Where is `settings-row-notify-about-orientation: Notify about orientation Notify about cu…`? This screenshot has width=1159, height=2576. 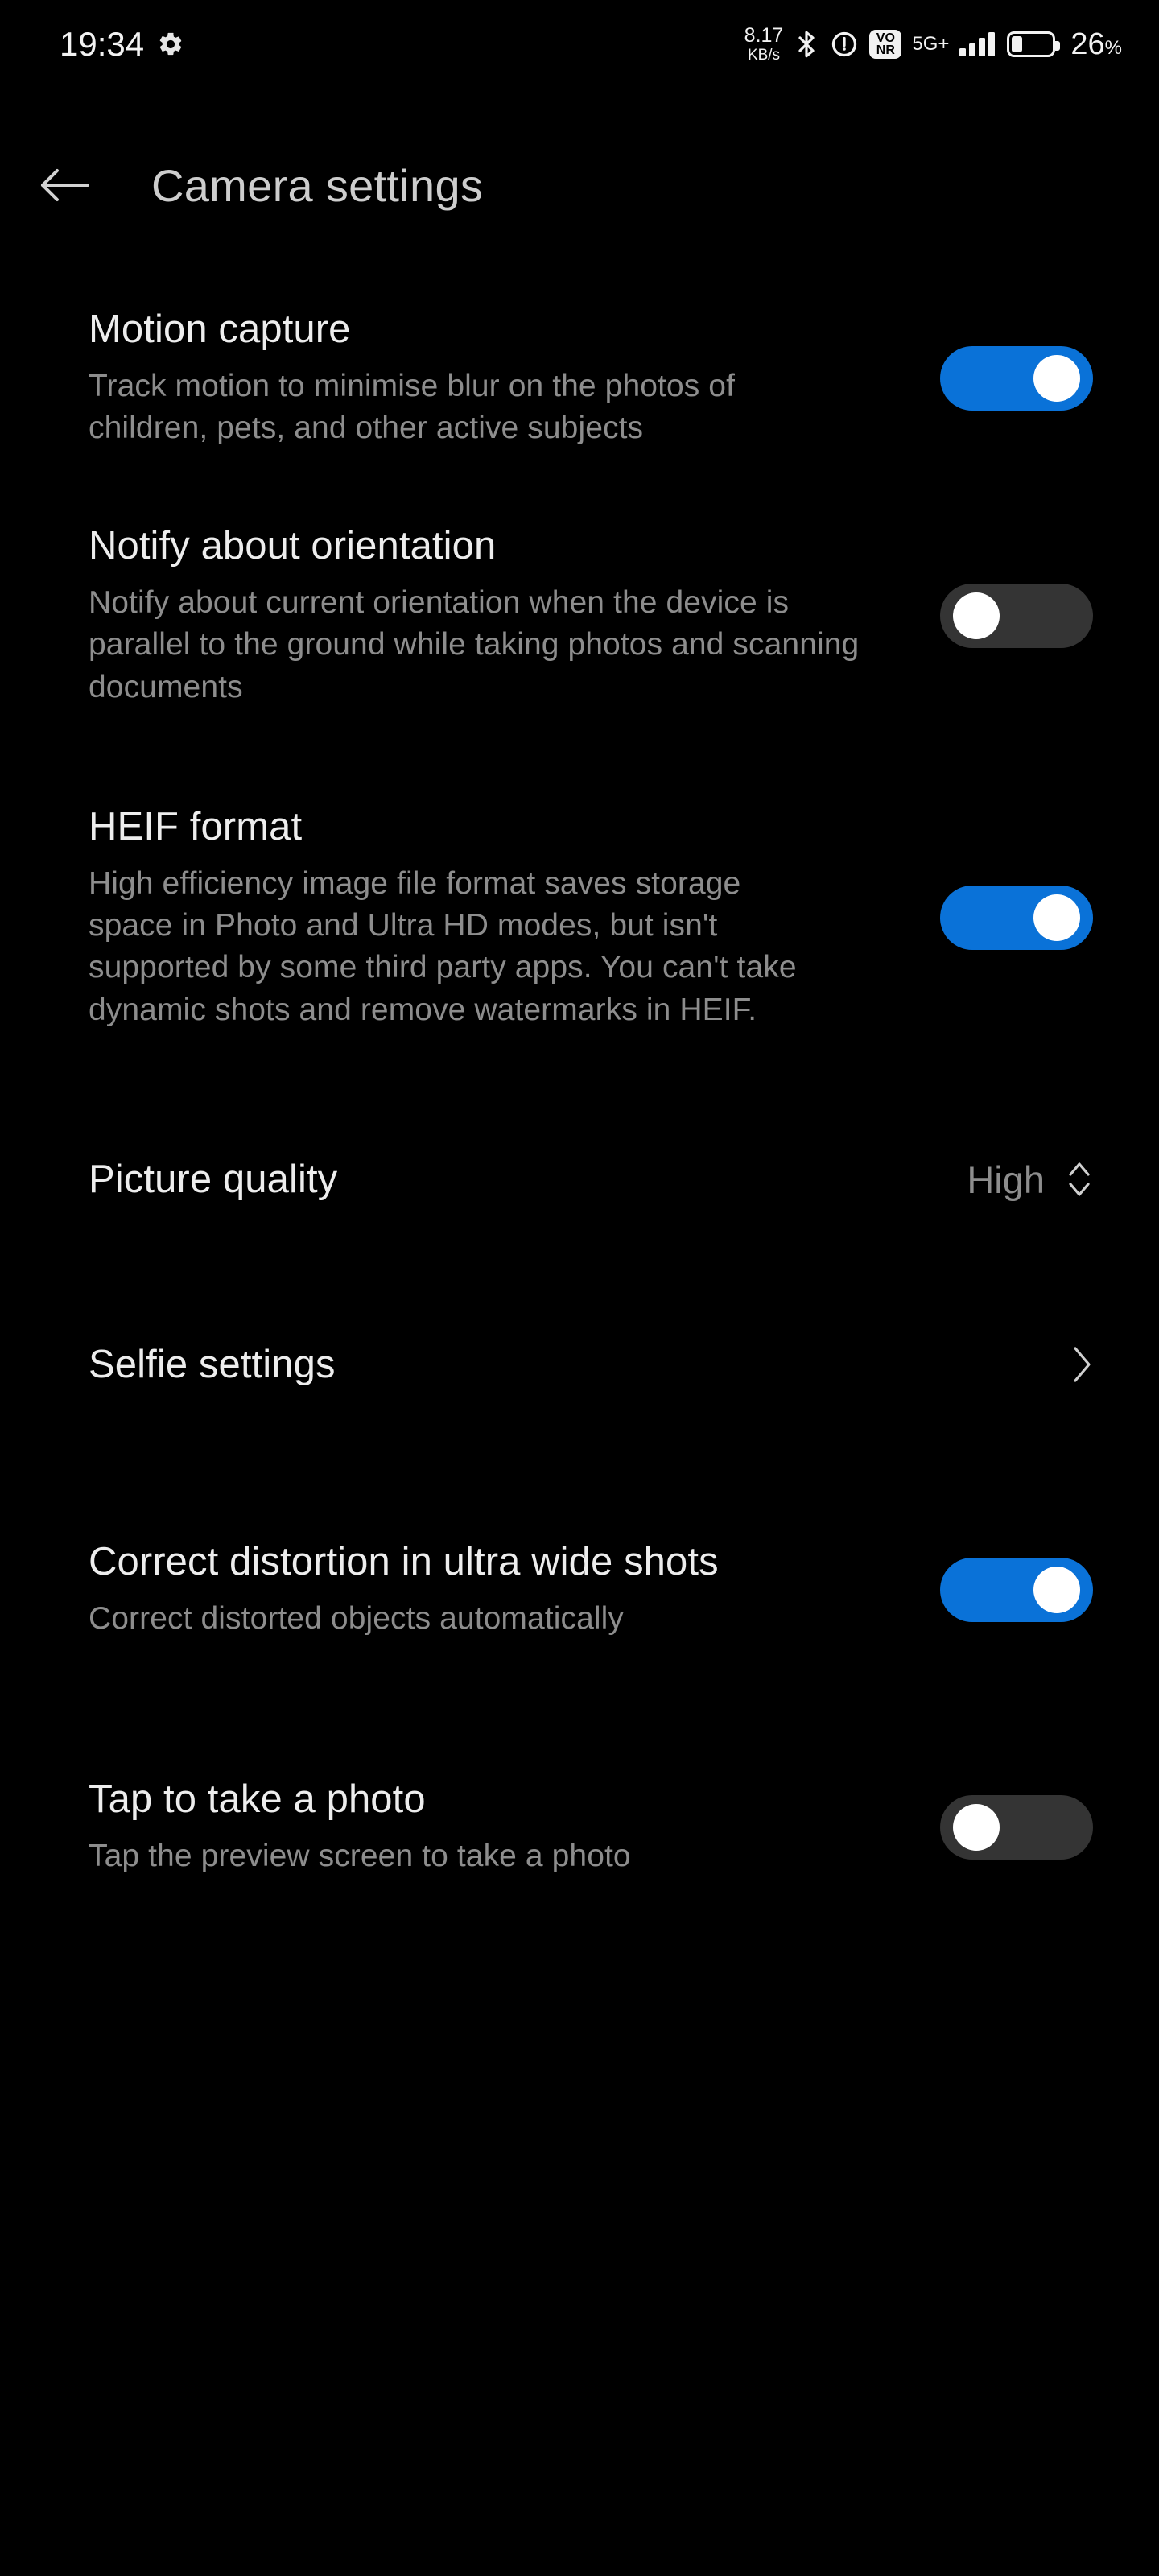 settings-row-notify-about-orientation: Notify about orientation Notify about cu… is located at coordinates (579, 616).